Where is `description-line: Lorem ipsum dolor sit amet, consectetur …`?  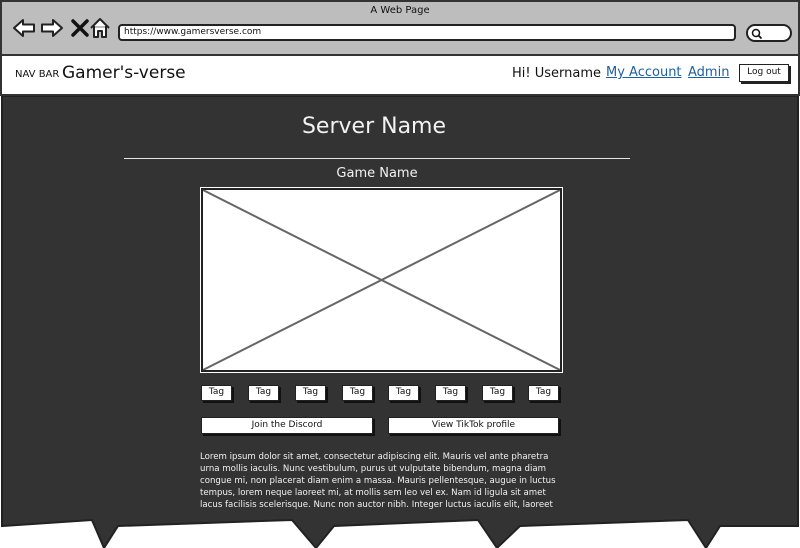 description-line: Lorem ipsum dolor sit amet, consectetur … is located at coordinates (374, 457).